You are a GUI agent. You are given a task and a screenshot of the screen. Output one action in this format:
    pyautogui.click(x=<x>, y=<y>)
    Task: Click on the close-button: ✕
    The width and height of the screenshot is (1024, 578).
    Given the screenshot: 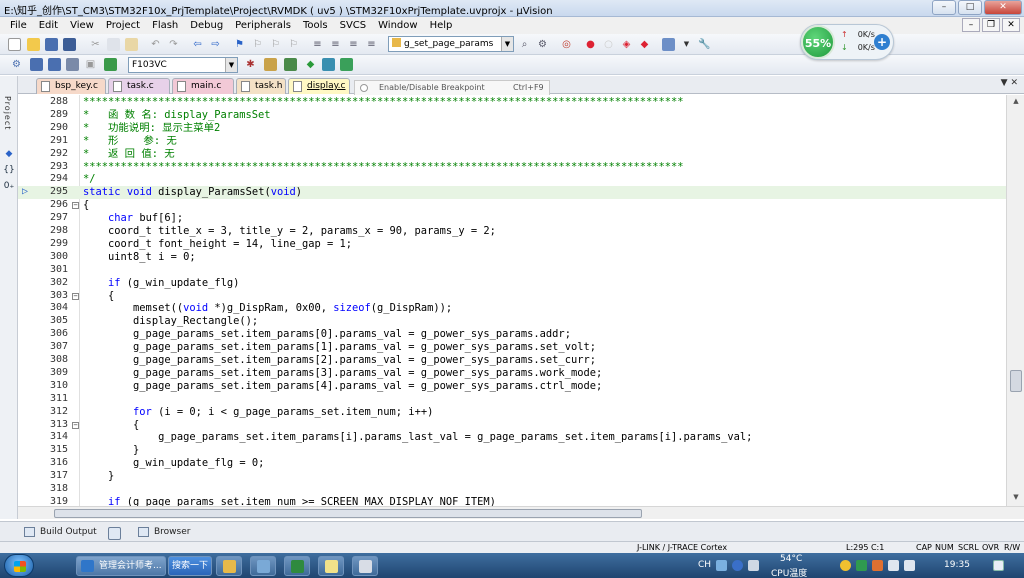 What is the action you would take?
    pyautogui.click(x=1003, y=7)
    